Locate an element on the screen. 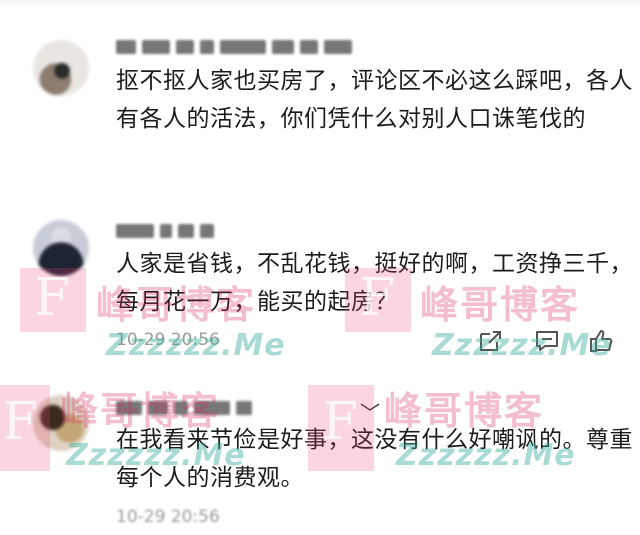  comment-text: 人家是省钱，不乱花钱，挺好的啊，工资挣三千，每月花一万，能买的起房？ is located at coordinates (374, 283).